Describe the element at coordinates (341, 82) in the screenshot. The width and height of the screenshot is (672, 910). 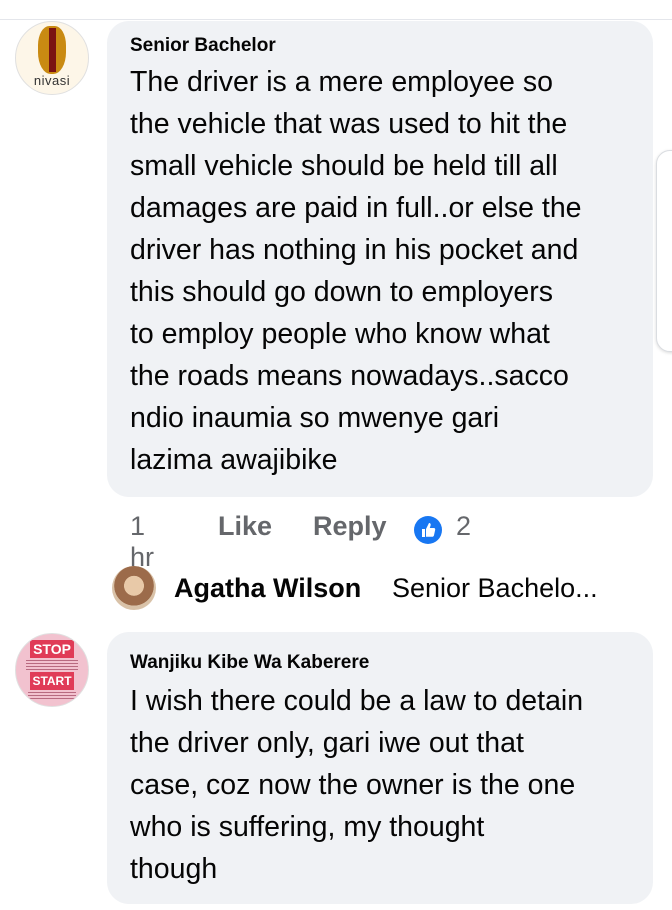
I see `comment-line: The driver is a mere employee so` at that location.